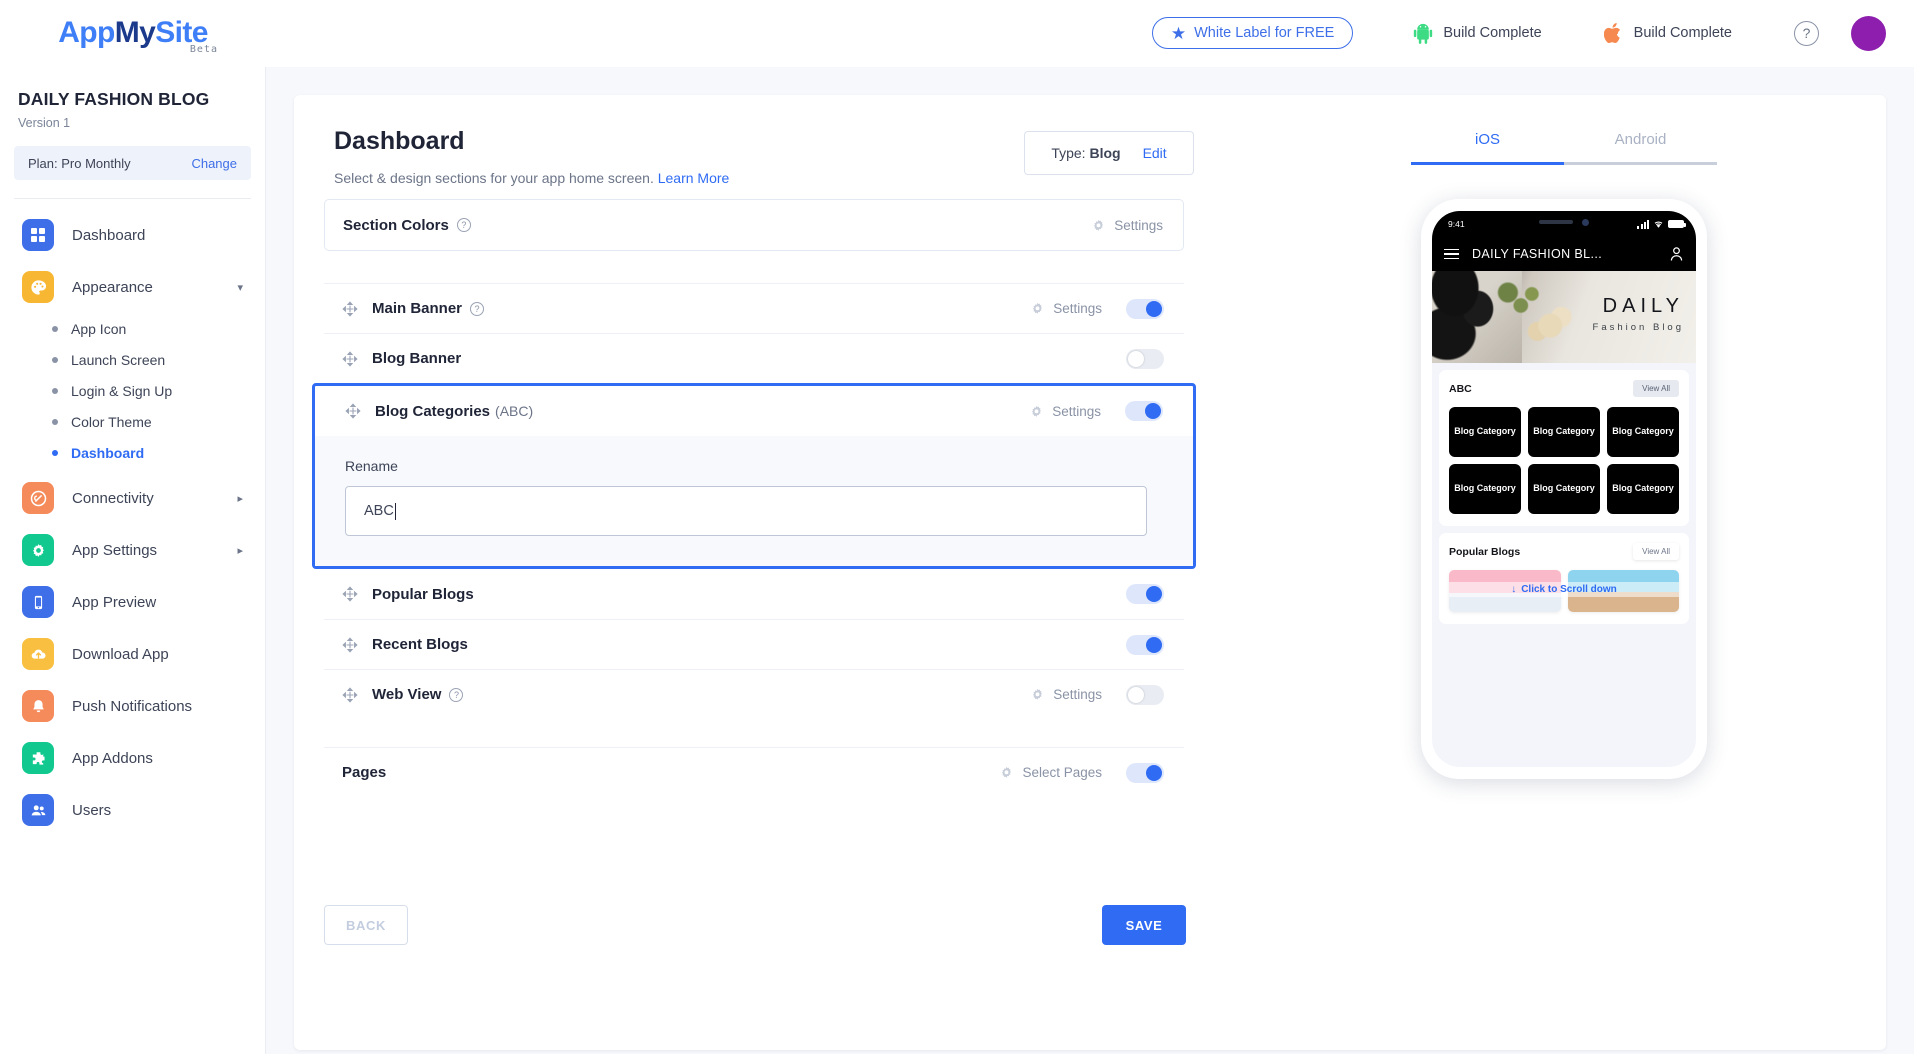  Describe the element at coordinates (1145, 772) in the screenshot. I see `toggle-pages` at that location.